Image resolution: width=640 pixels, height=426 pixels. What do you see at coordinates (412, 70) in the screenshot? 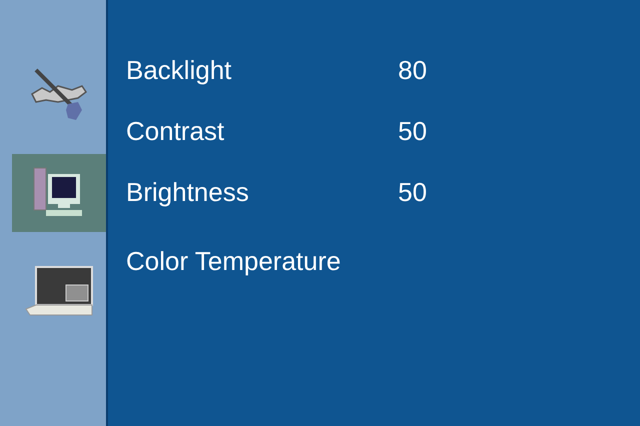
I see `setting-value: 80` at bounding box center [412, 70].